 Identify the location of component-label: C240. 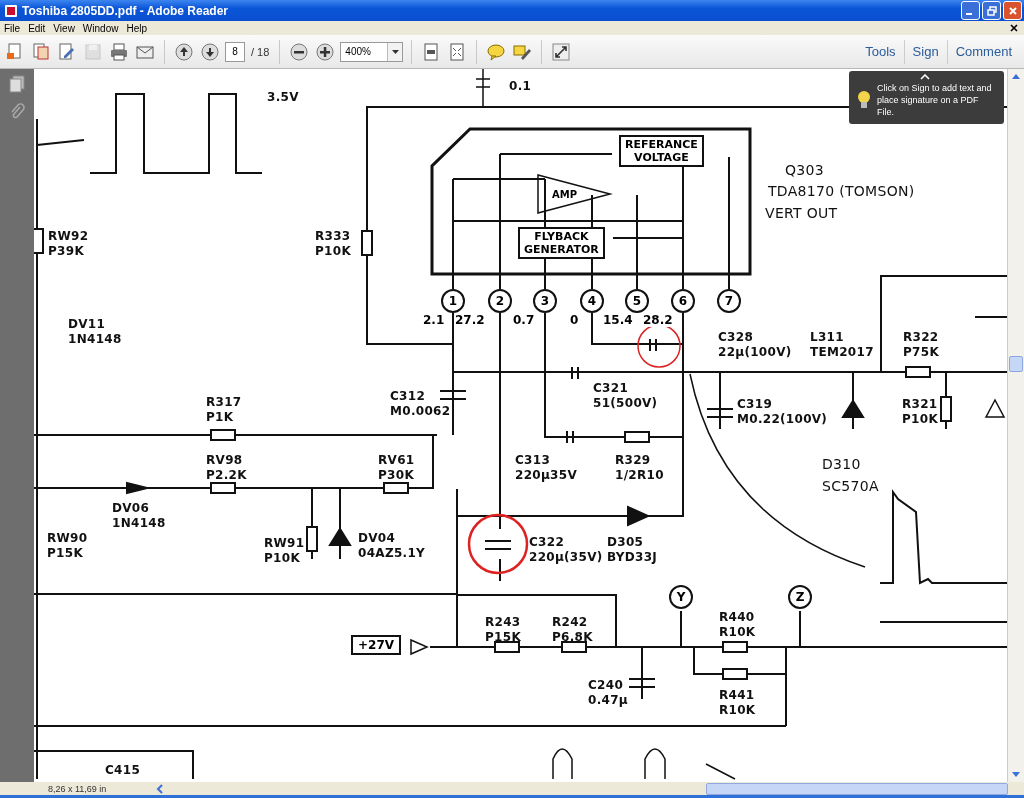
(606, 685).